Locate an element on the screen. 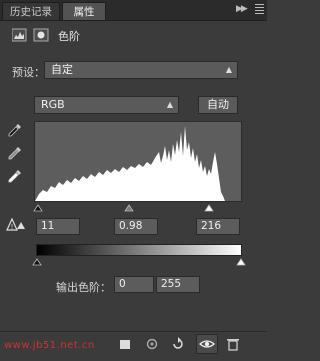  collapse-panel-icon: ▶▶ is located at coordinates (242, 9).